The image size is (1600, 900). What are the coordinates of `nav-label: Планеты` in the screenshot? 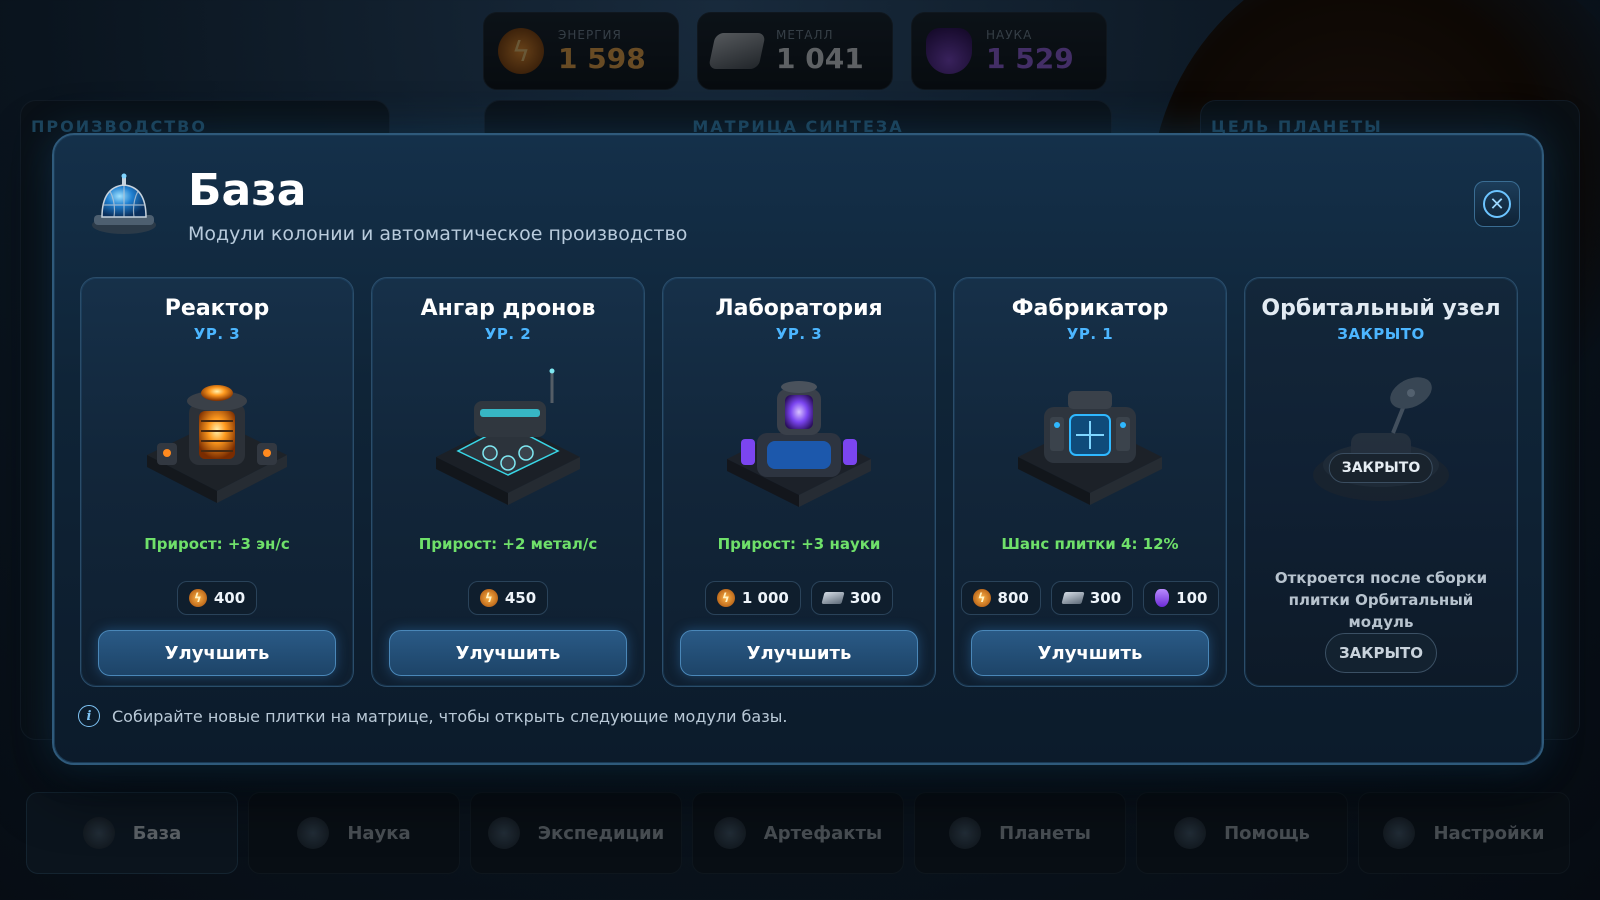 It's located at (1045, 833).